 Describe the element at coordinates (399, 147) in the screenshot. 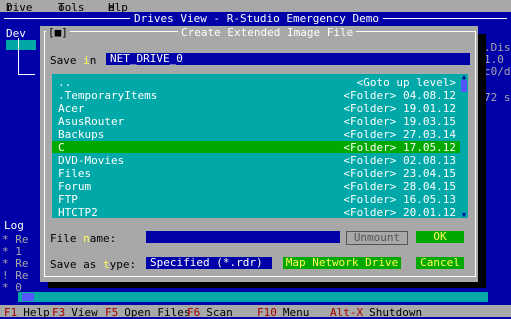

I see `file-description: <Folder> 17.05.12` at that location.